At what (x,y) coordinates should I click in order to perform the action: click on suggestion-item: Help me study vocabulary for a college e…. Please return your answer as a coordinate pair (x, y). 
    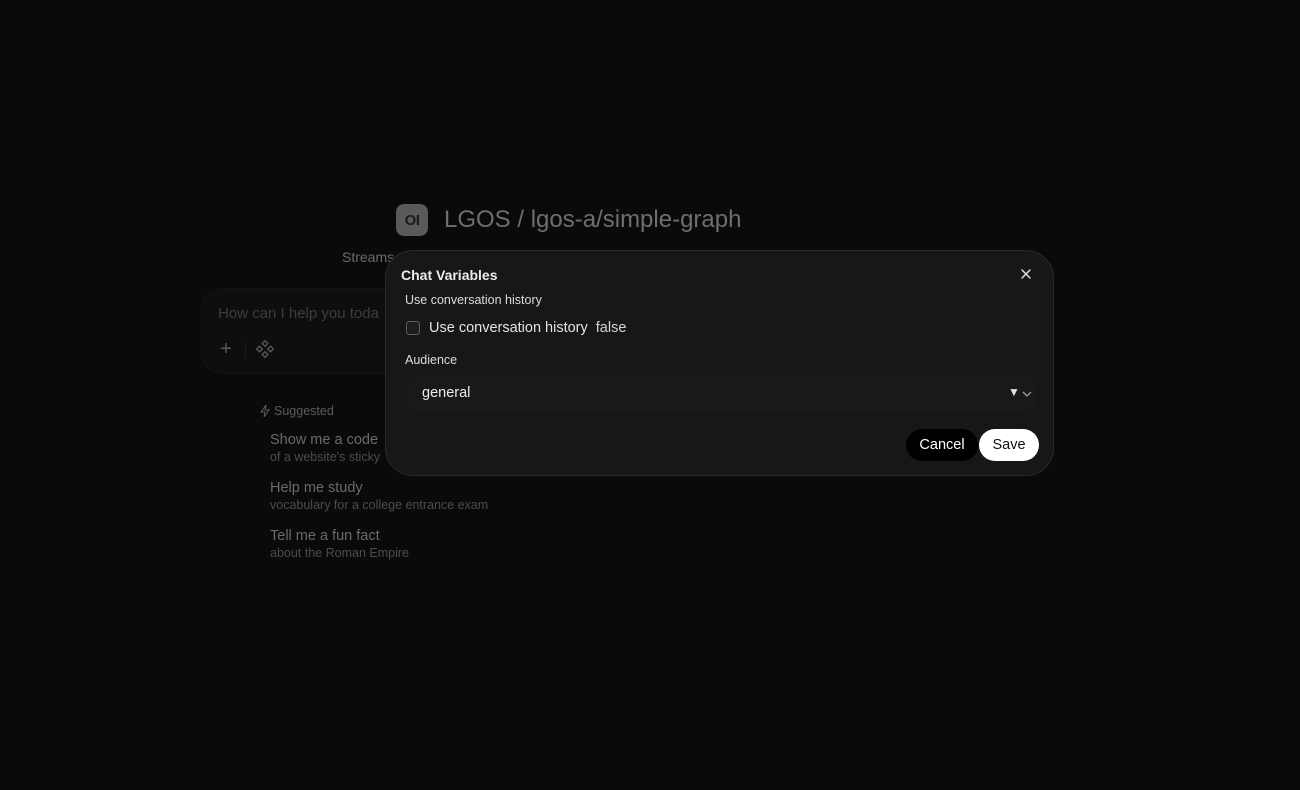
    Looking at the image, I should click on (379, 496).